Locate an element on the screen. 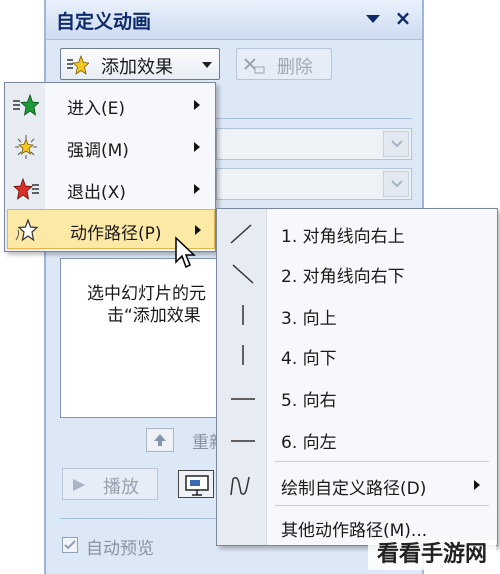 The height and width of the screenshot is (574, 500). delete-icon is located at coordinates (254, 66).